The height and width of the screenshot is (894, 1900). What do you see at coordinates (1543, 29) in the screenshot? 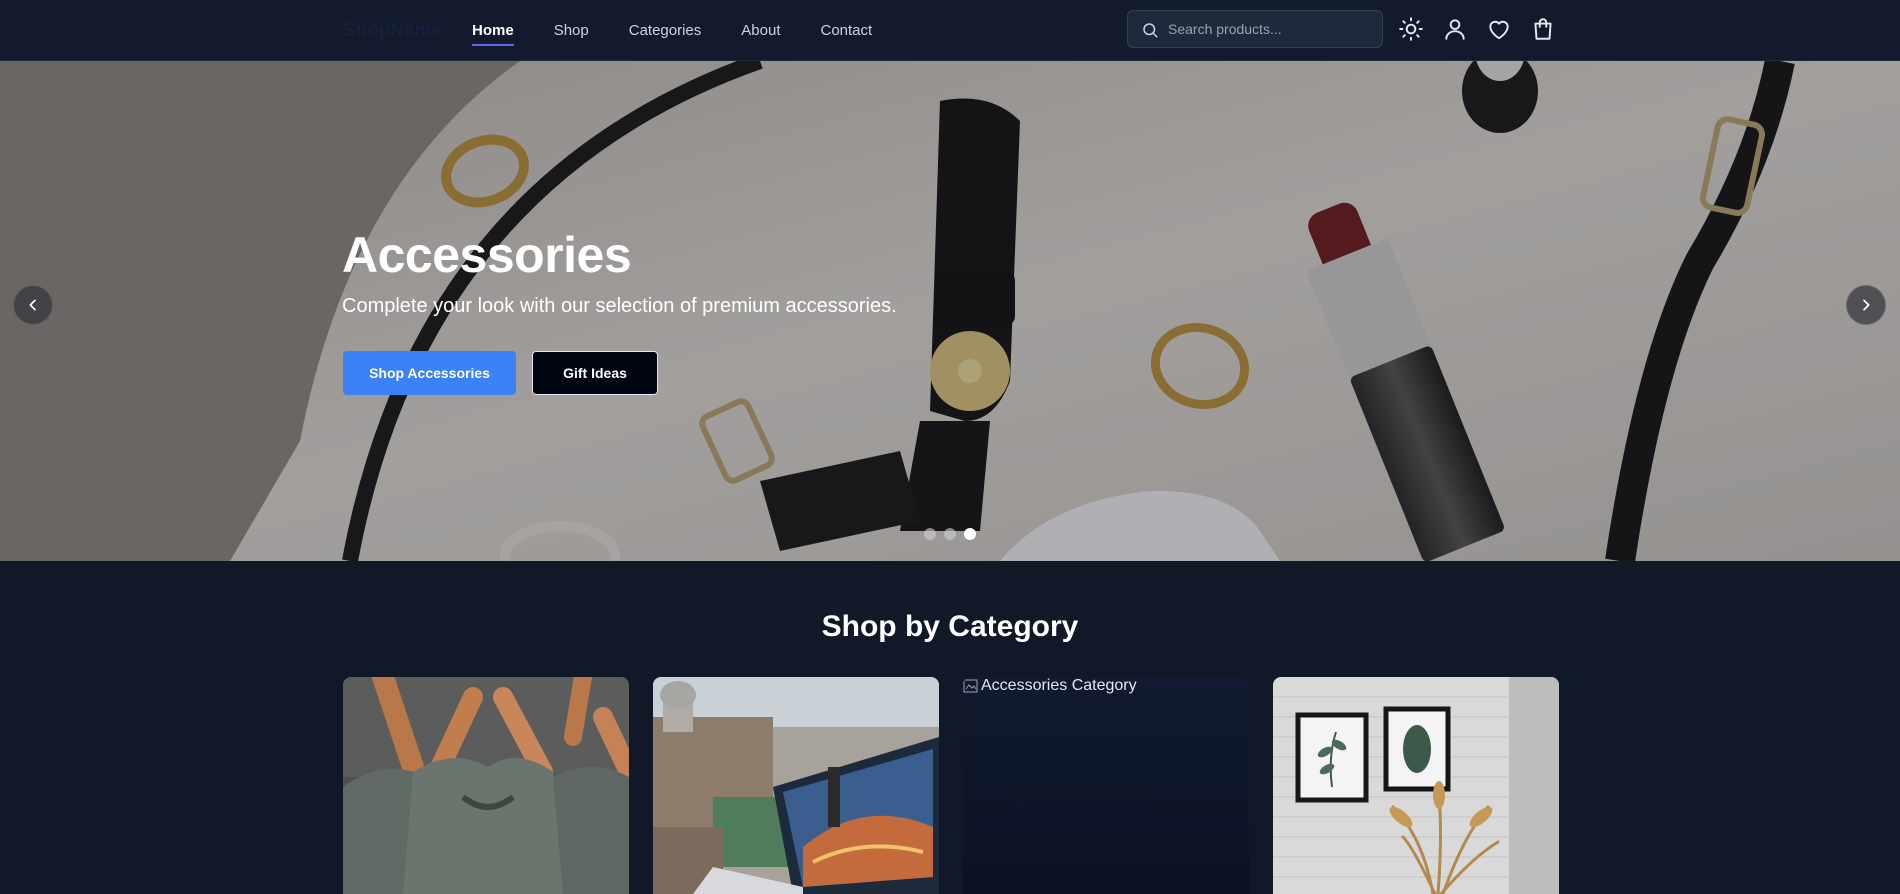
I see `shopping-bag-icon` at bounding box center [1543, 29].